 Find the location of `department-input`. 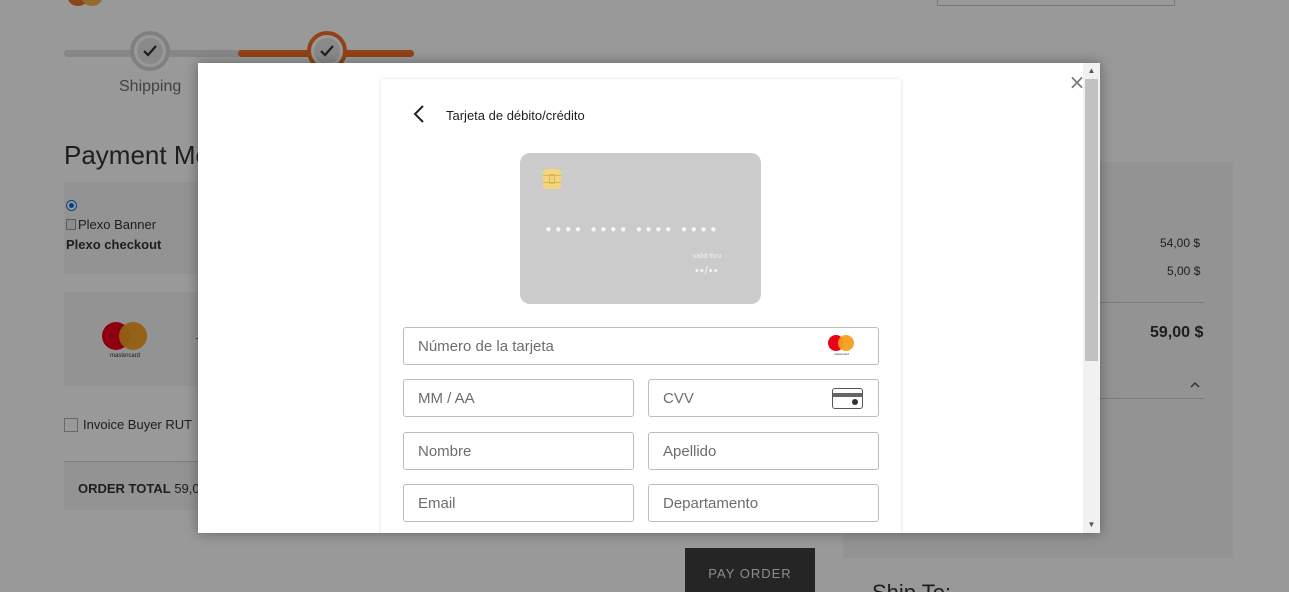

department-input is located at coordinates (763, 503).